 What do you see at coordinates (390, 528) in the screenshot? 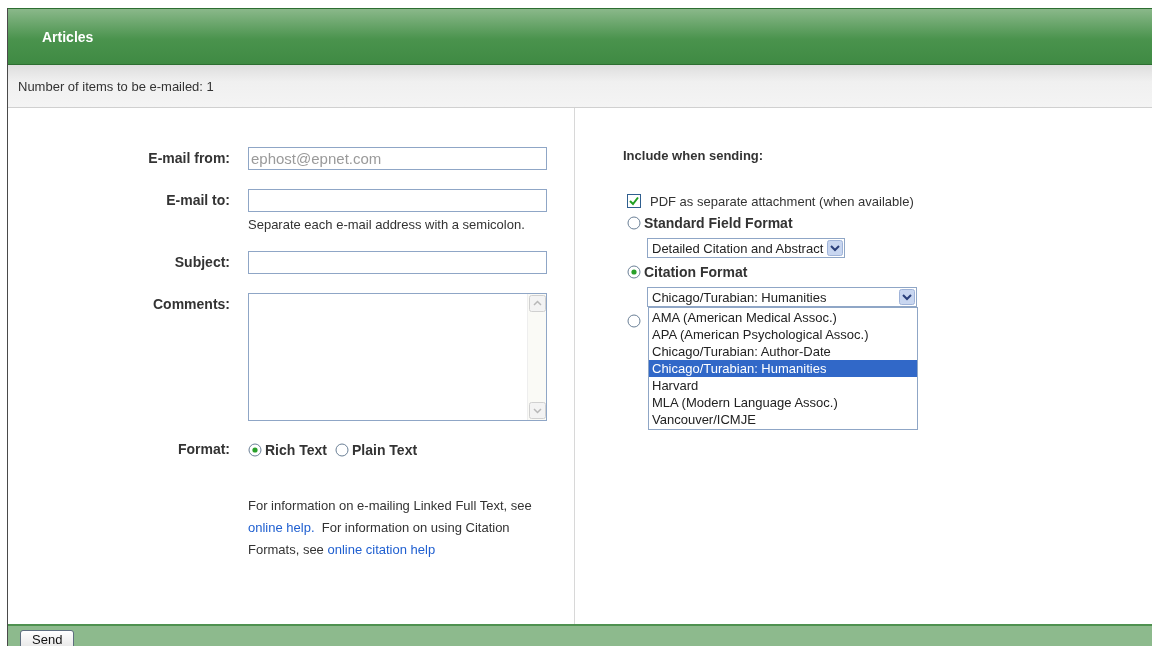
I see `help-text: For information on e-mailing Linked Full Text, see online help. For information on using Citation Formats, see online citation help` at bounding box center [390, 528].